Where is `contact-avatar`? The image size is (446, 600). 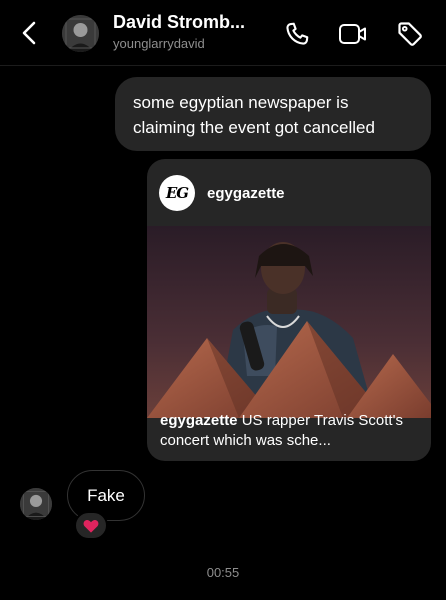 contact-avatar is located at coordinates (80, 33).